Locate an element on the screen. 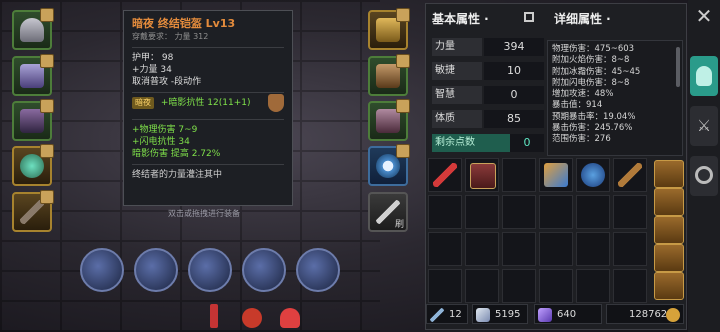 This screenshot has height=332, width=720. equip-hint: 双击或拖拽进行装备 is located at coordinates (204, 213).